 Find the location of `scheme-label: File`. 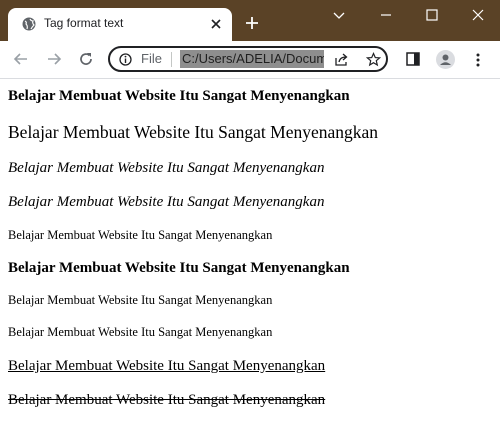

scheme-label: File is located at coordinates (151, 58).